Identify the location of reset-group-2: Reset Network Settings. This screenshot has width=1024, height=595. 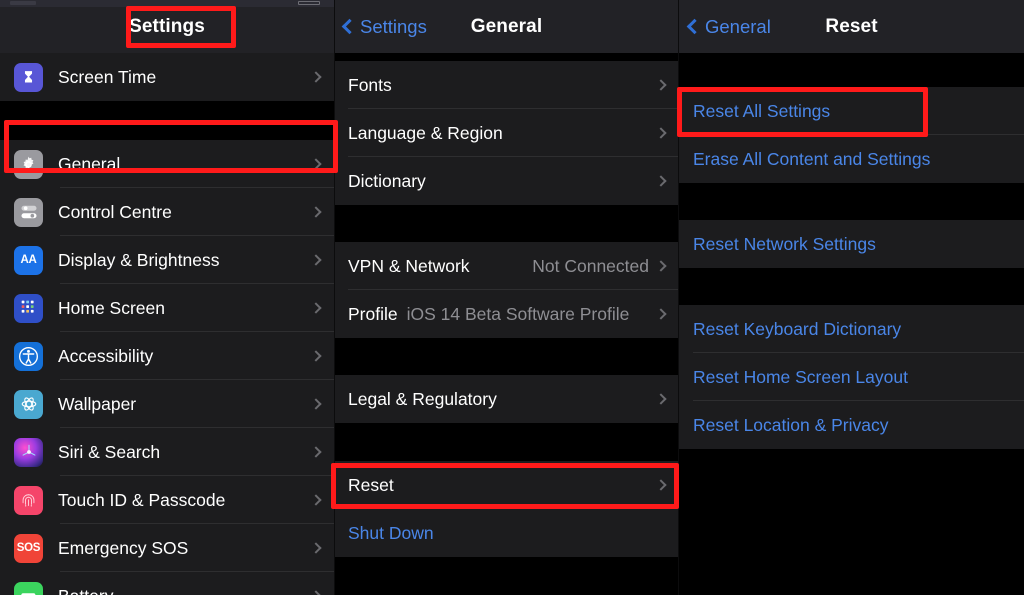
(851, 244).